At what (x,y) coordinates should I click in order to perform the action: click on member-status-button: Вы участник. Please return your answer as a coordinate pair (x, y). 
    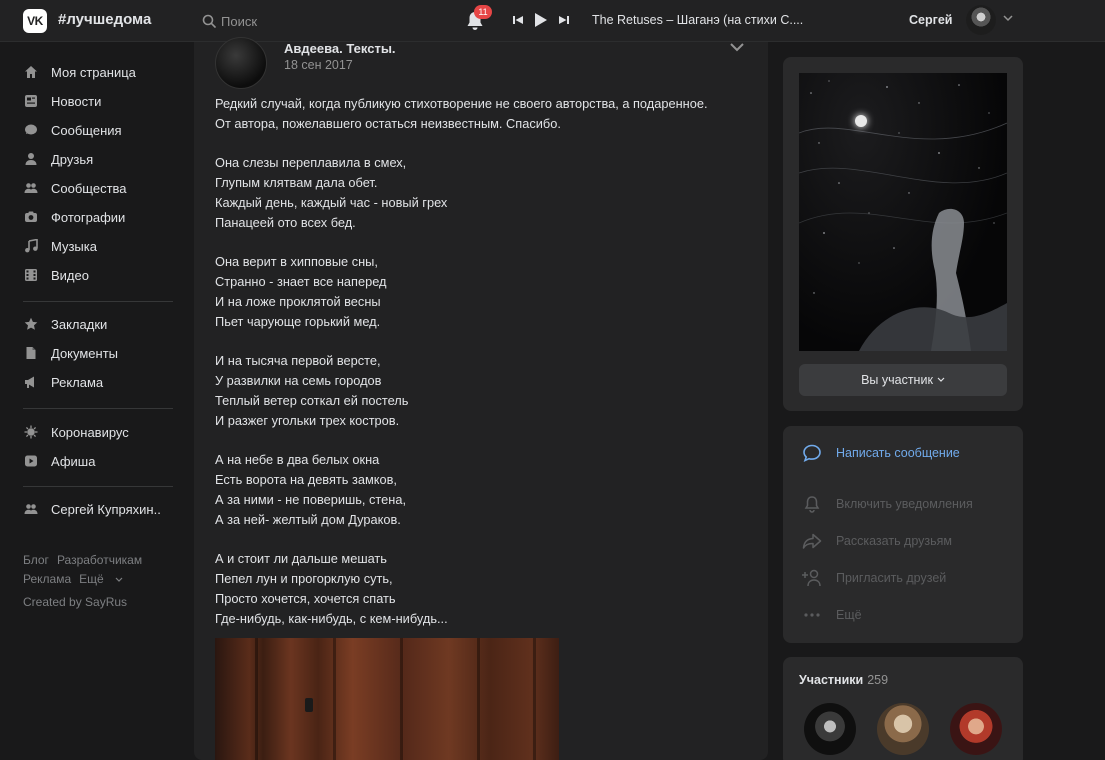
    Looking at the image, I should click on (903, 380).